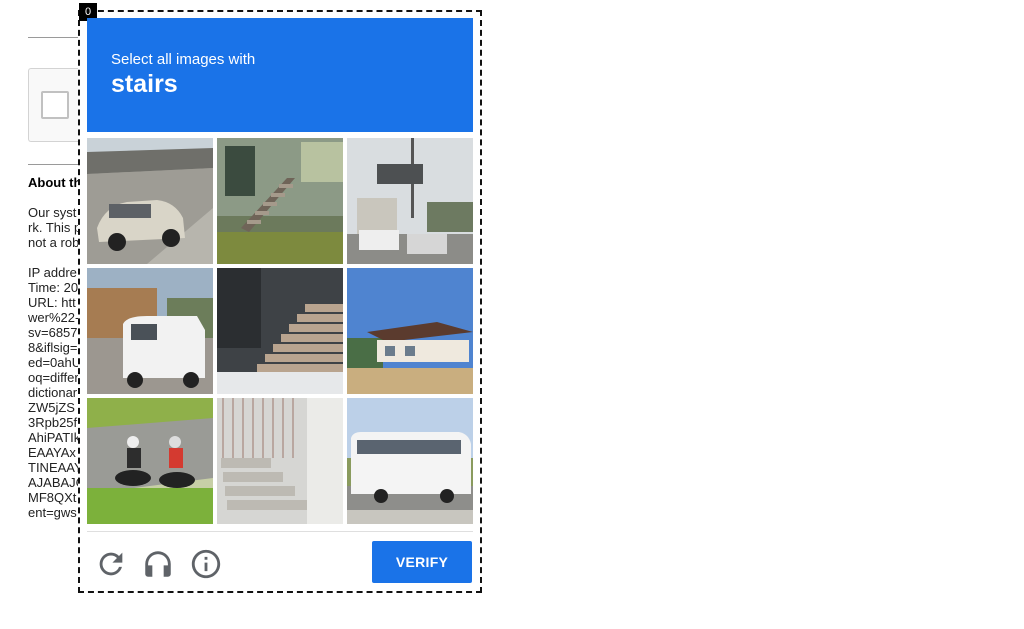 The height and width of the screenshot is (629, 1024). I want to click on about-line: oq=differ, so click(53, 377).